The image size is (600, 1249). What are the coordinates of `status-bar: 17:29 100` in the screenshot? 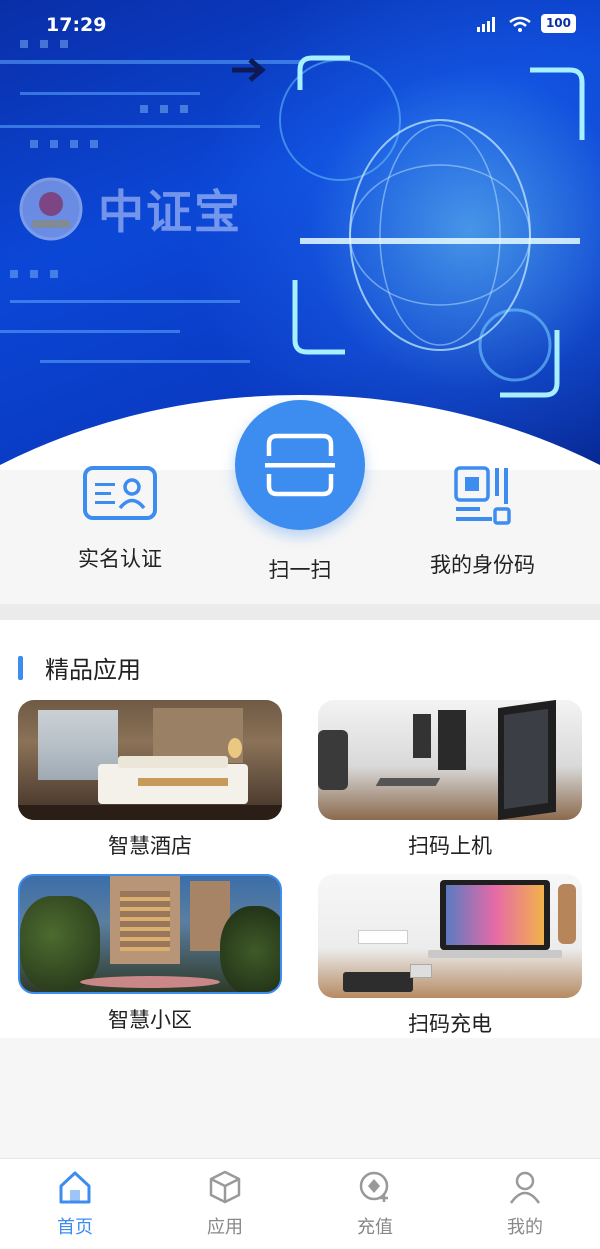 It's located at (300, 25).